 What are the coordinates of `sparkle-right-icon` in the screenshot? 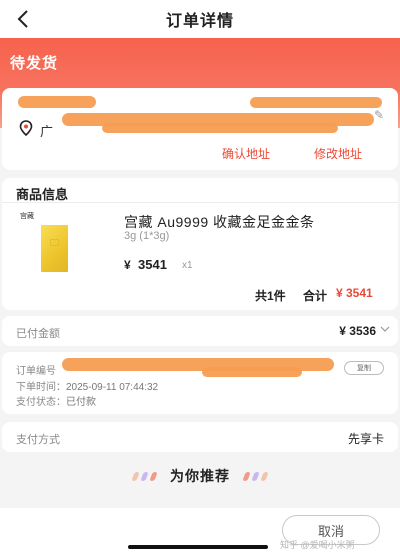 It's located at (255, 476).